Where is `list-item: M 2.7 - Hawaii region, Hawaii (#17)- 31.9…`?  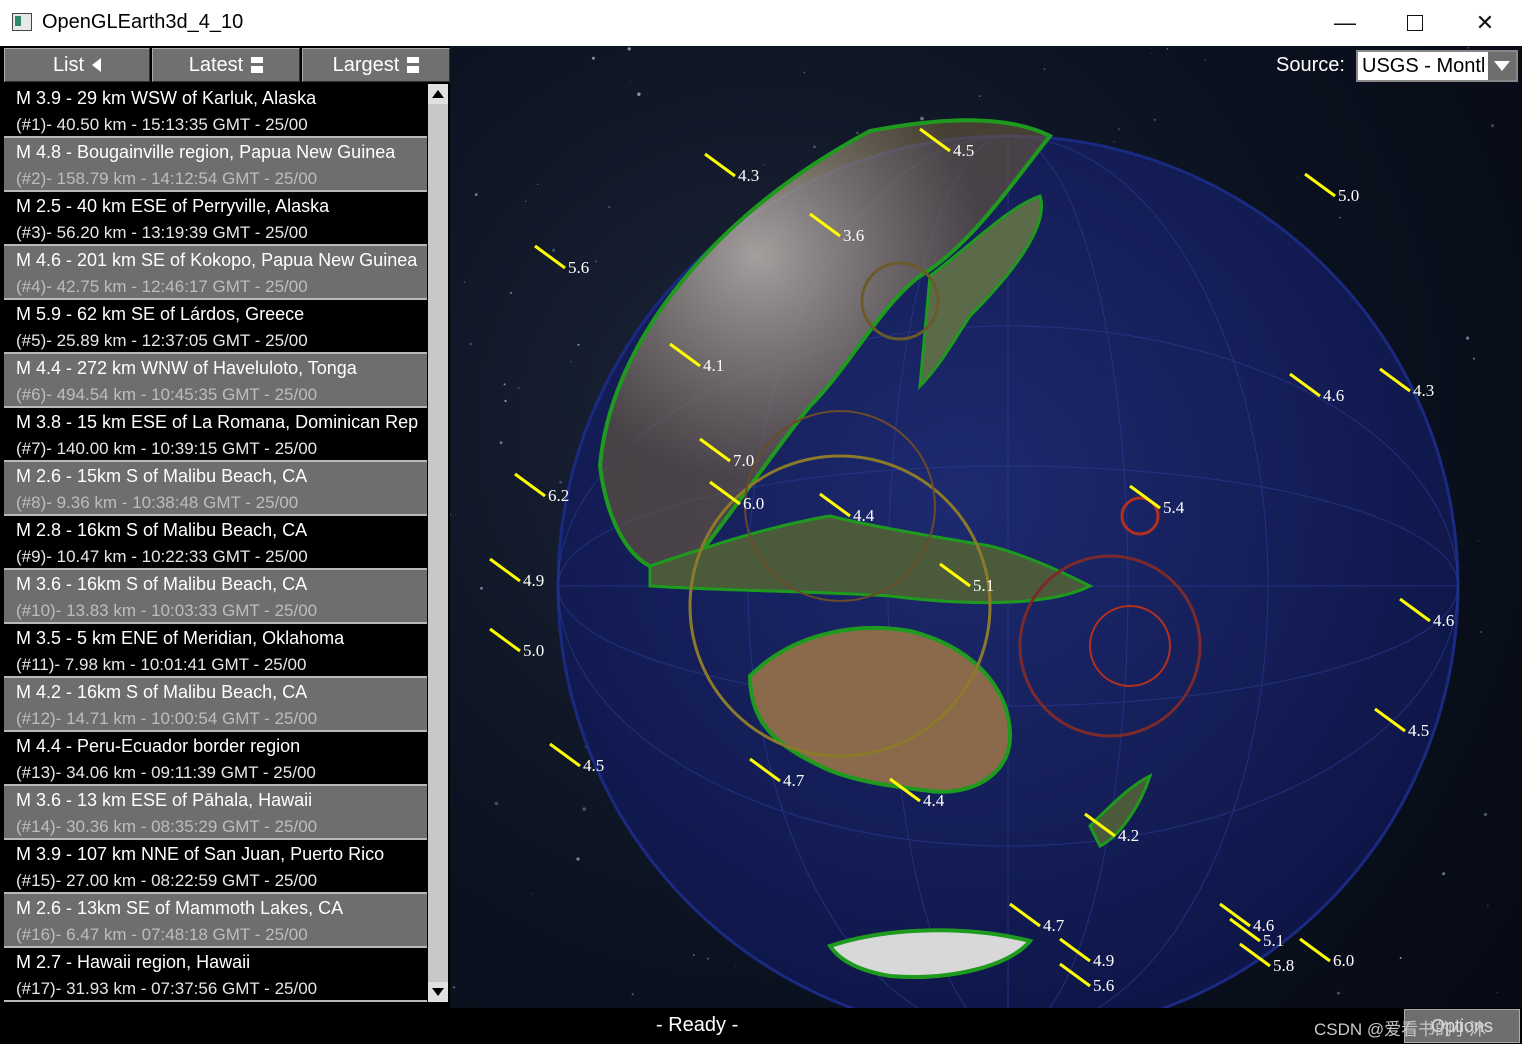
list-item: M 2.7 - Hawaii region, Hawaii (#17)- 31.9… is located at coordinates (215, 975).